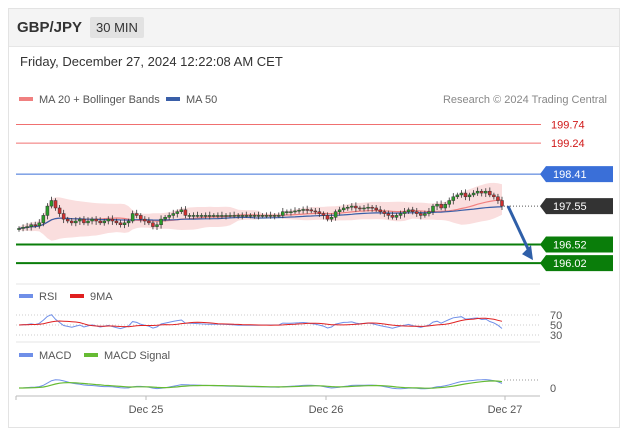  What do you see at coordinates (570, 264) in the screenshot?
I see `support-level-label: 196.02` at bounding box center [570, 264].